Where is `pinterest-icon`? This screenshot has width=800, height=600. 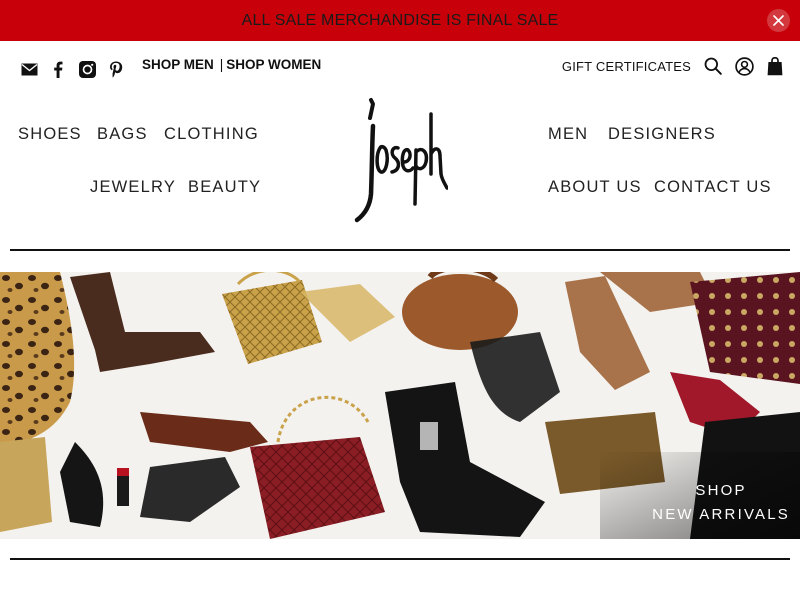 pinterest-icon is located at coordinates (116, 69).